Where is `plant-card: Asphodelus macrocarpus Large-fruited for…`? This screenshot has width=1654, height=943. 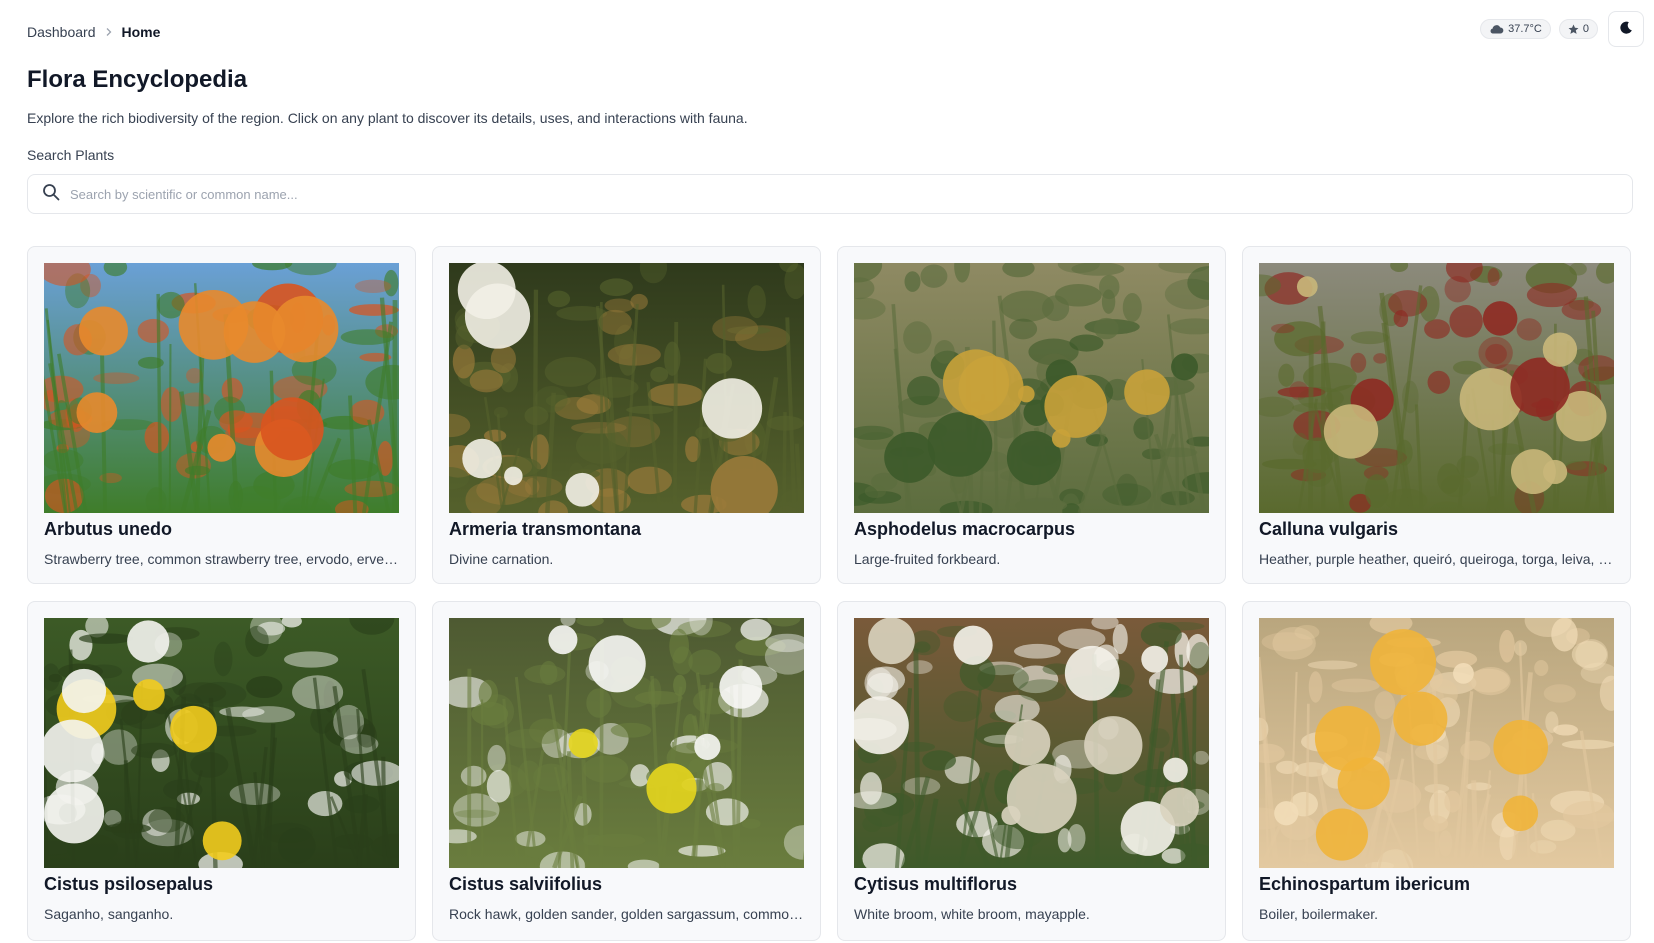 plant-card: Asphodelus macrocarpus Large-fruited for… is located at coordinates (1031, 415).